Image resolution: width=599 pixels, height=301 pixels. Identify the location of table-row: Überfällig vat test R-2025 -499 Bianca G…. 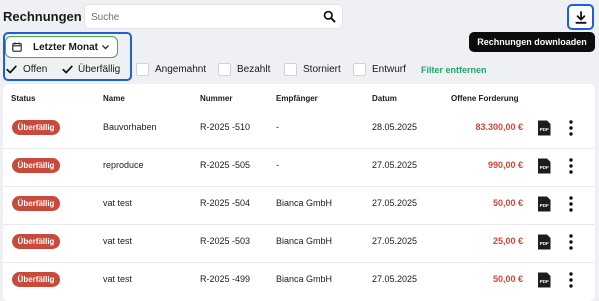
(299, 281).